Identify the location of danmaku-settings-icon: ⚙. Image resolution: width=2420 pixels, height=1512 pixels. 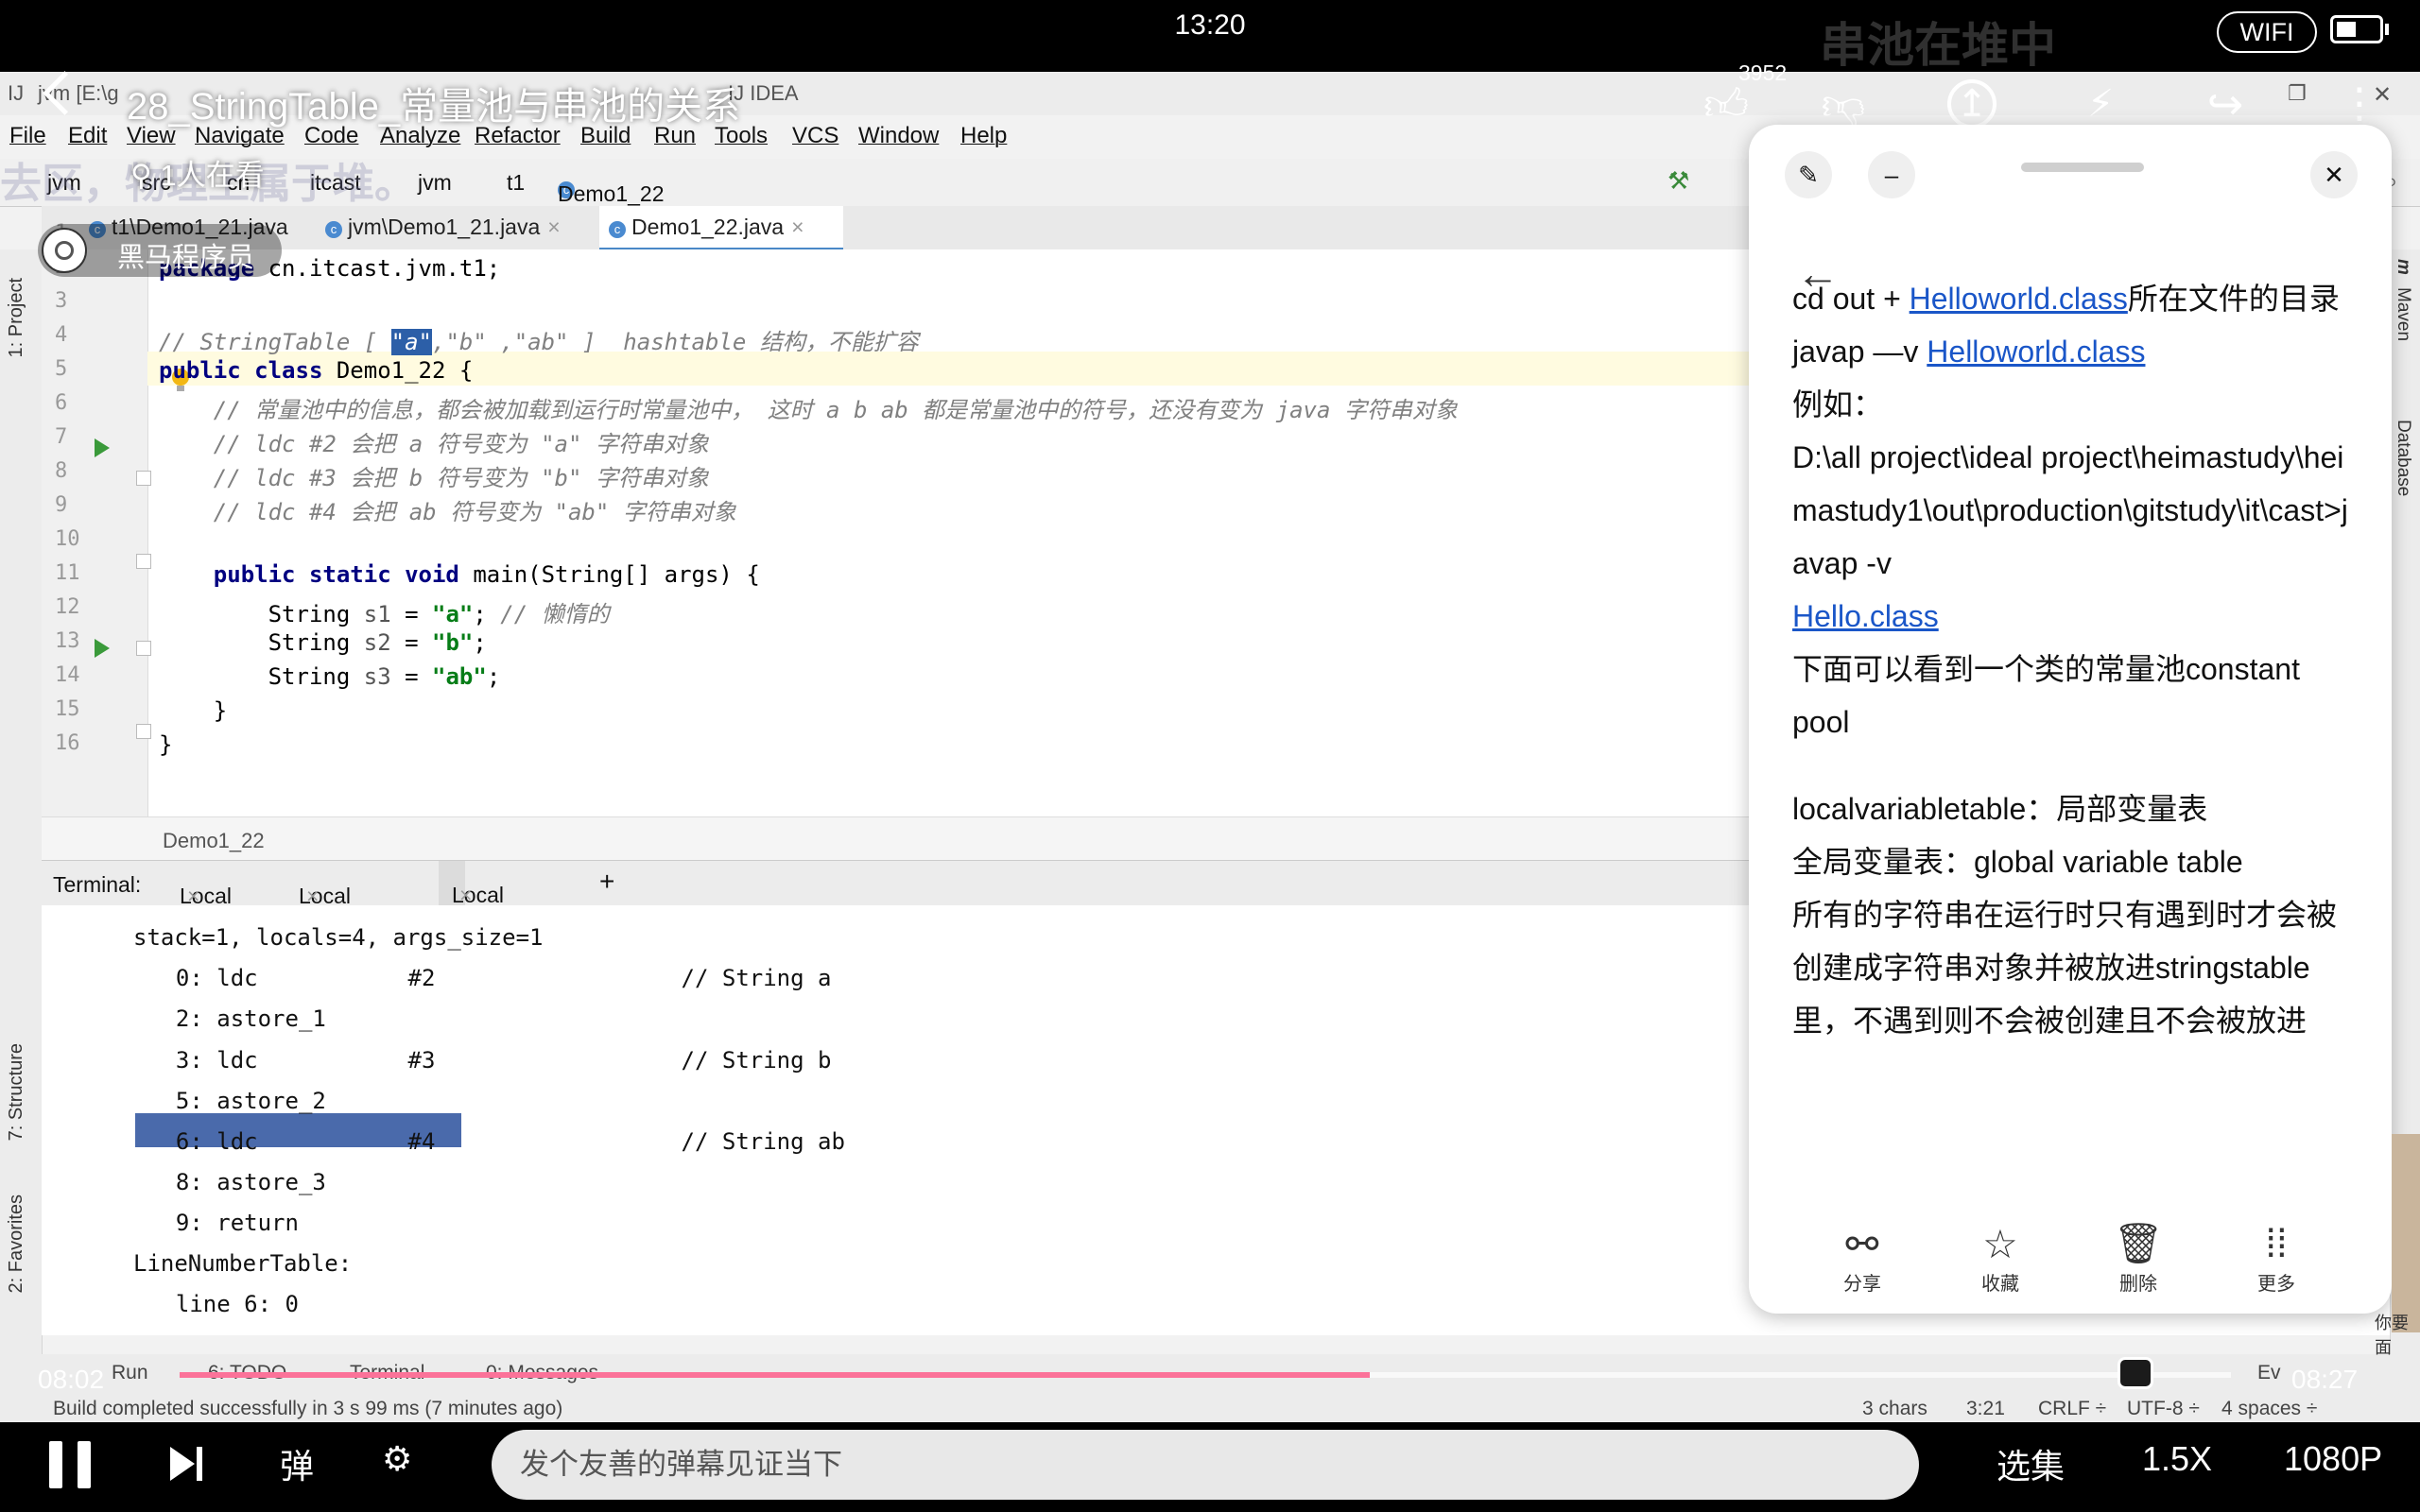
(397, 1459).